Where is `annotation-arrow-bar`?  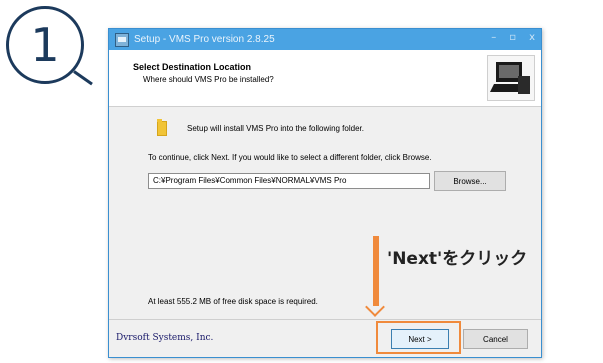 annotation-arrow-bar is located at coordinates (376, 271).